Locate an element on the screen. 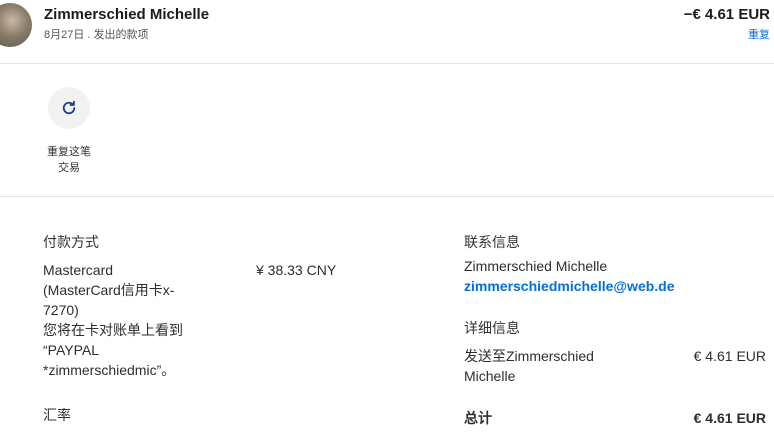  repeat-transaction-button is located at coordinates (69, 108).